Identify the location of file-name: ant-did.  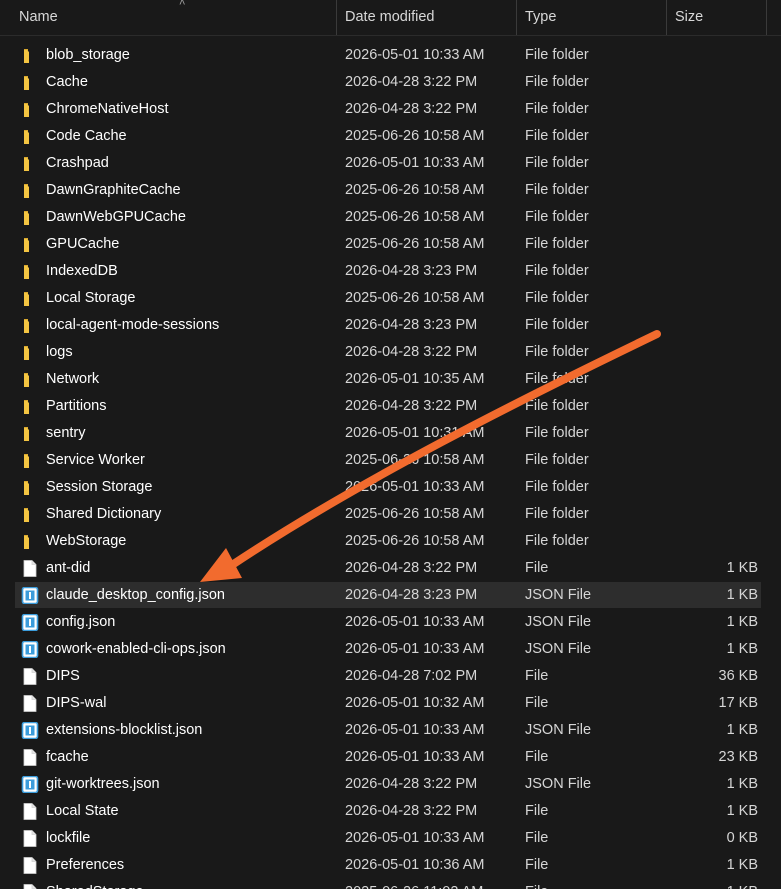
(68, 568).